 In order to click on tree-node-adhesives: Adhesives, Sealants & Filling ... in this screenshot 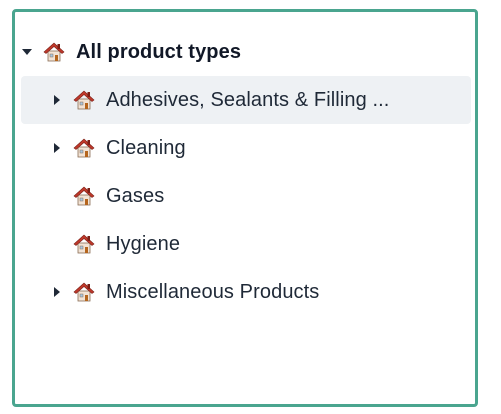, I will do `click(246, 100)`.